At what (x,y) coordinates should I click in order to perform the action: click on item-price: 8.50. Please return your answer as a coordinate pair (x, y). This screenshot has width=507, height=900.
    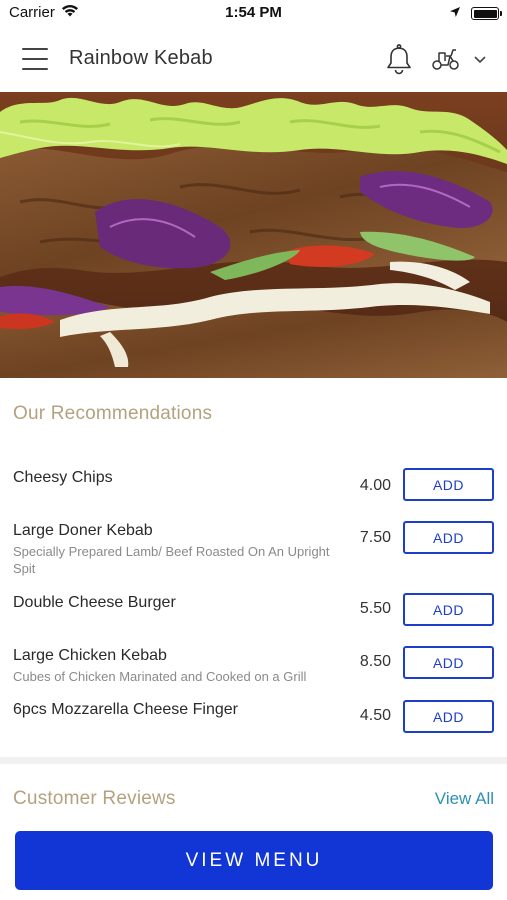
    Looking at the image, I should click on (375, 661).